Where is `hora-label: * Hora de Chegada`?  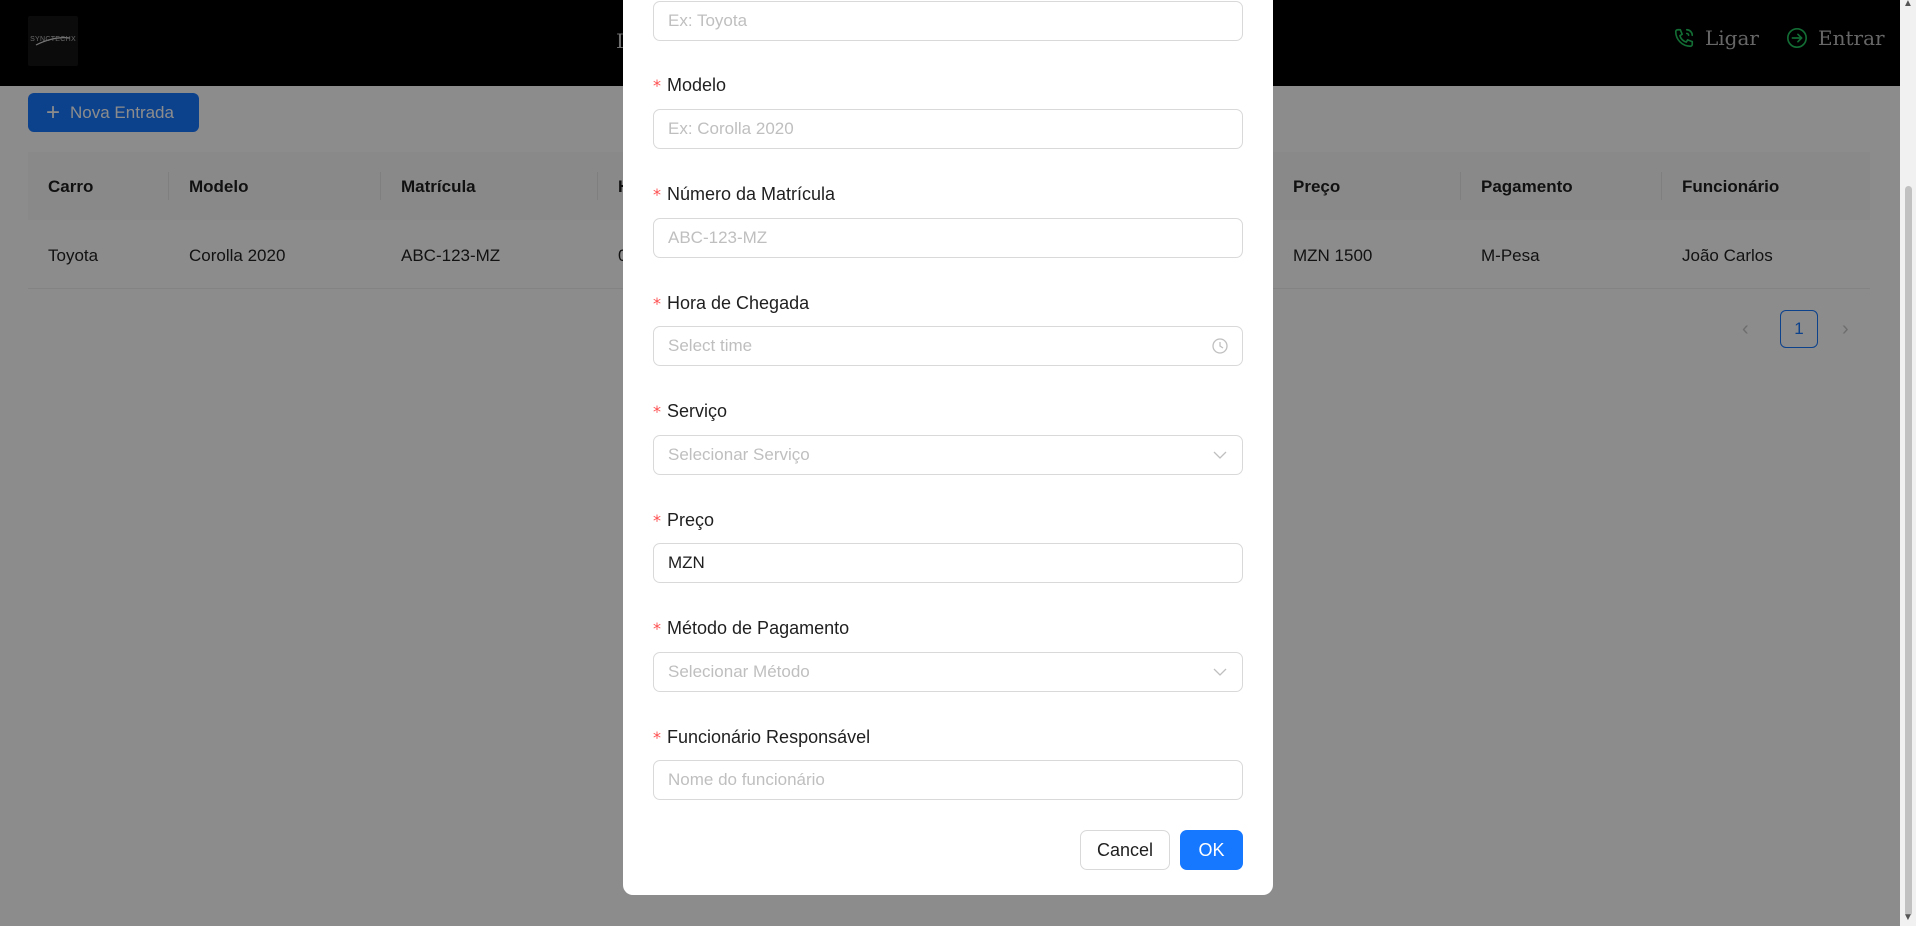
hora-label: * Hora de Chegada is located at coordinates (731, 303).